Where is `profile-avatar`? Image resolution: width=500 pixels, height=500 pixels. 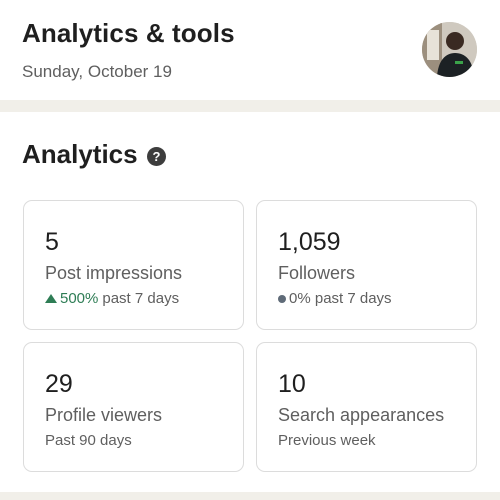
profile-avatar is located at coordinates (449, 49).